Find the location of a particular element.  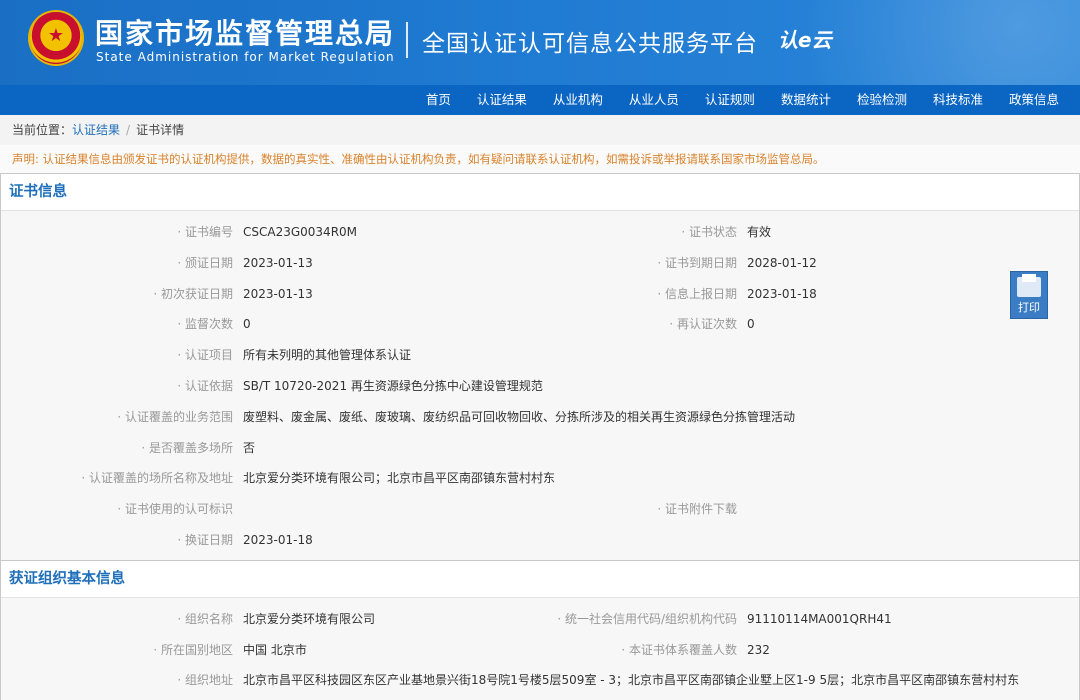

breadcrumb: 当前位置：认证结果 / 证书详情 is located at coordinates (540, 130).